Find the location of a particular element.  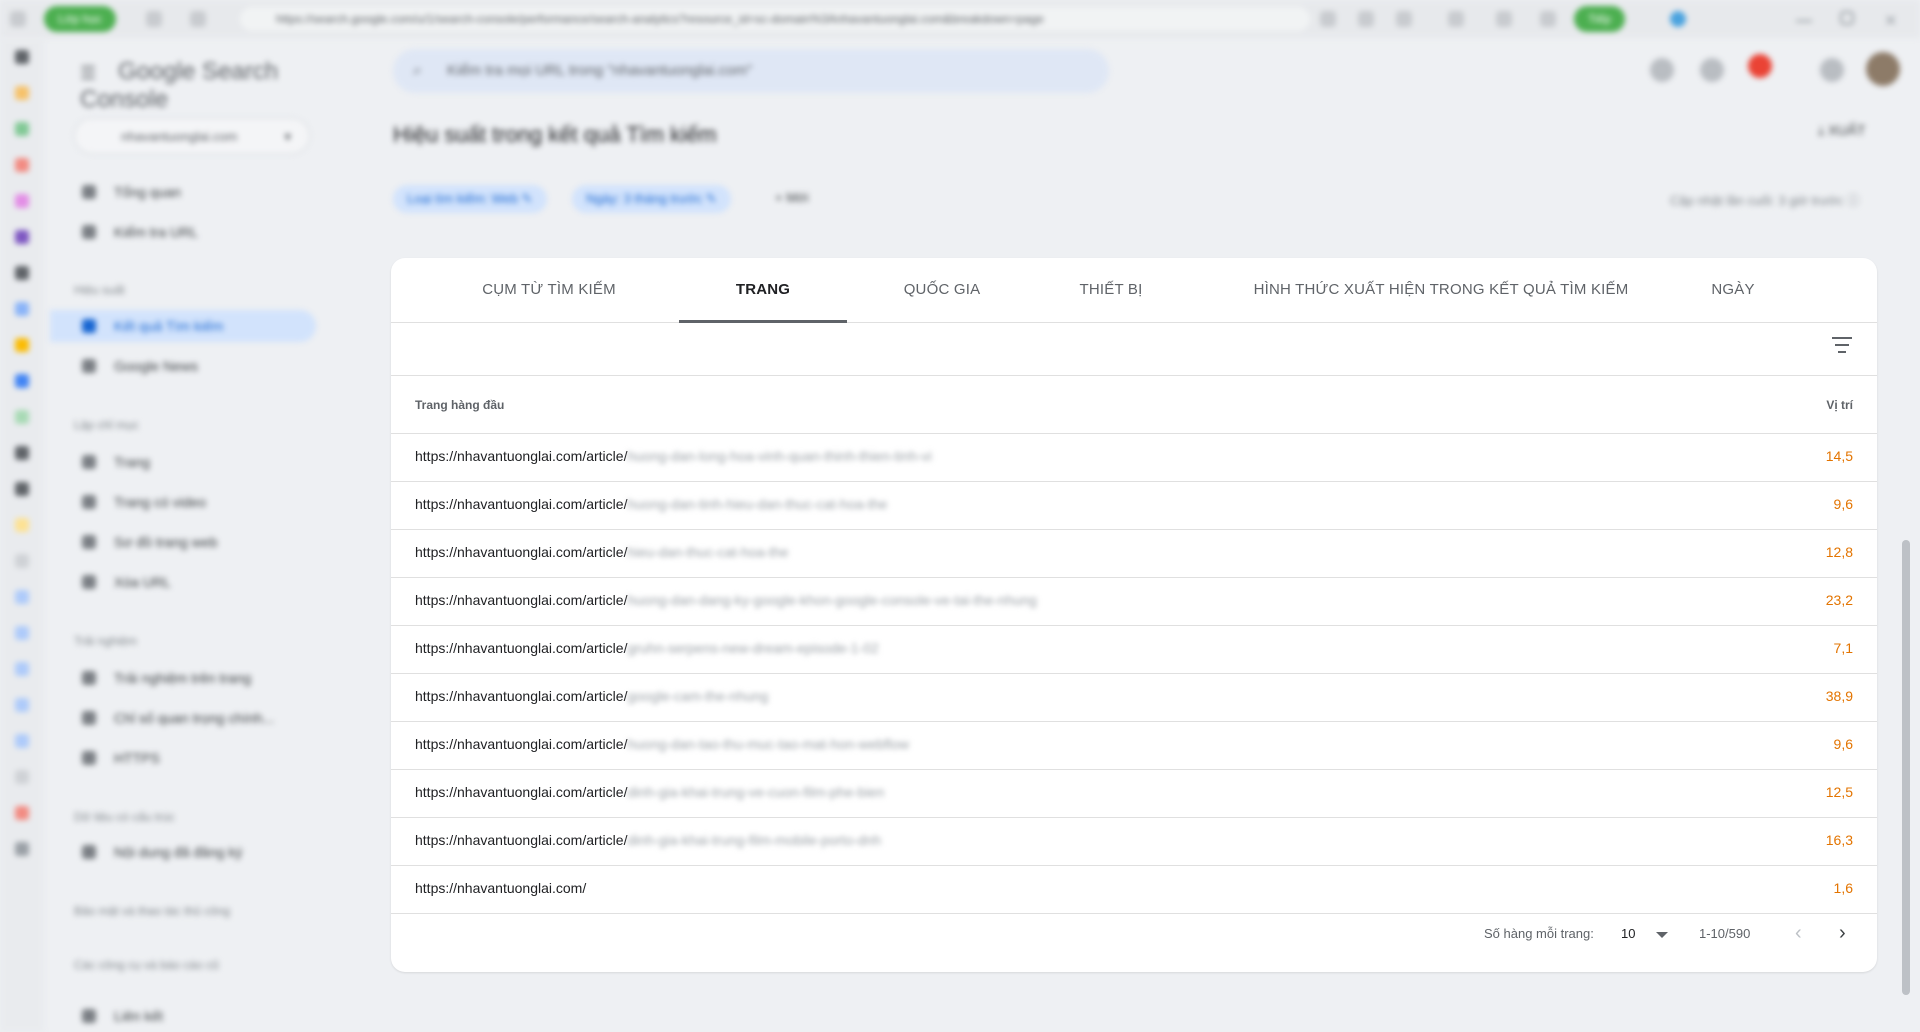

filter-icon is located at coordinates (1842, 348).